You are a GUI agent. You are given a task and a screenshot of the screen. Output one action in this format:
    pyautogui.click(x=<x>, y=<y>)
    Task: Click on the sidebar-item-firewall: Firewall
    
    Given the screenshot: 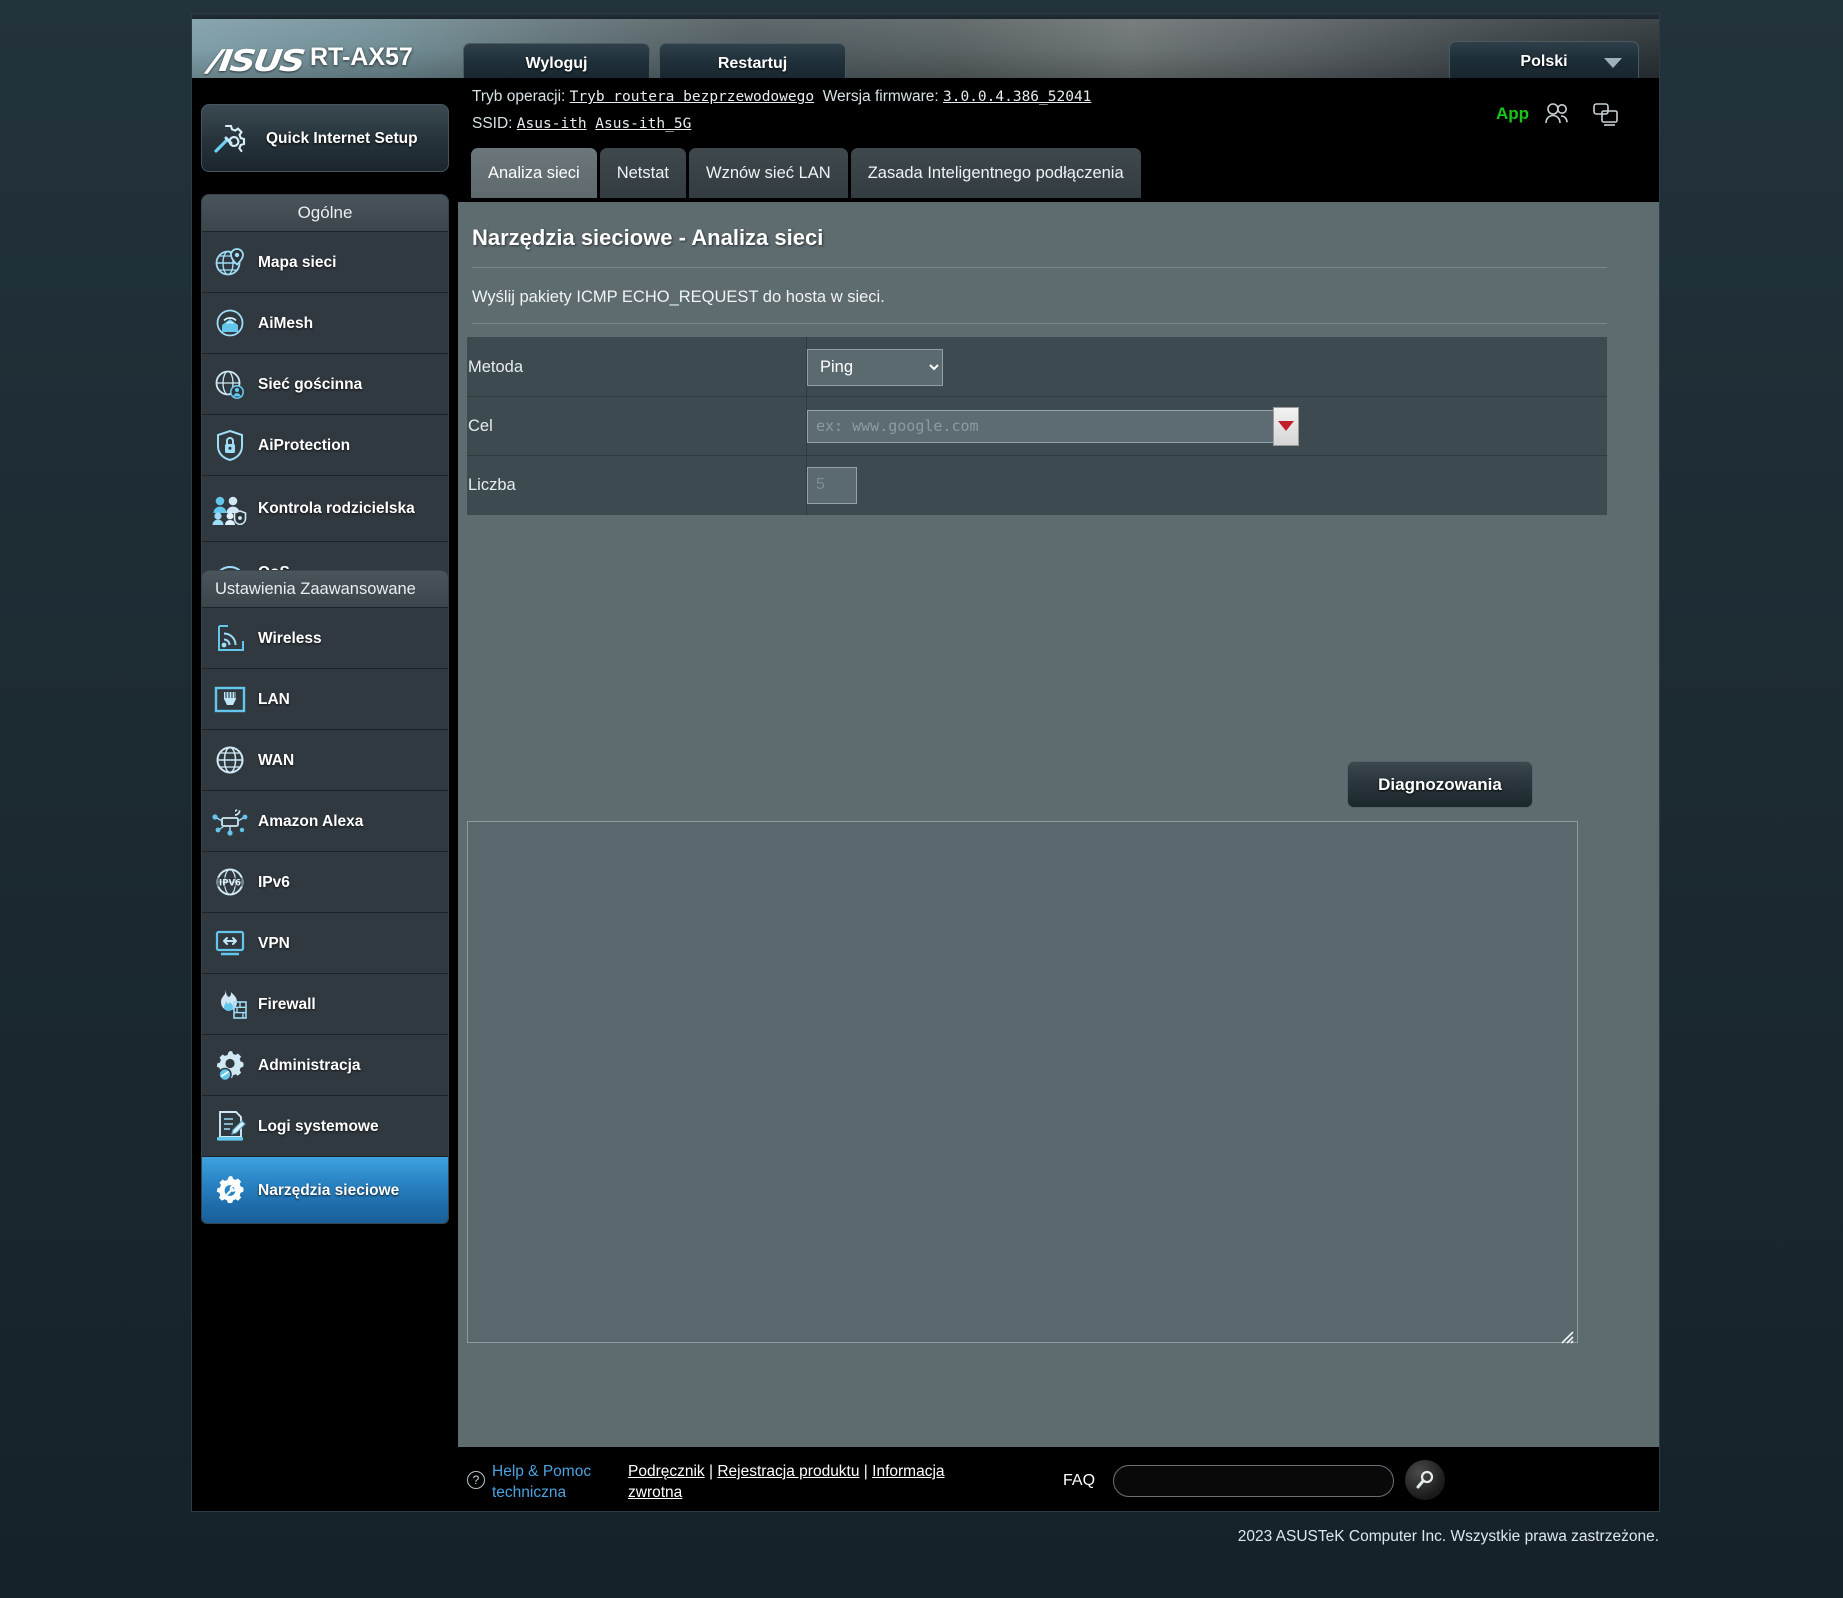 What is the action you would take?
    pyautogui.click(x=325, y=1004)
    